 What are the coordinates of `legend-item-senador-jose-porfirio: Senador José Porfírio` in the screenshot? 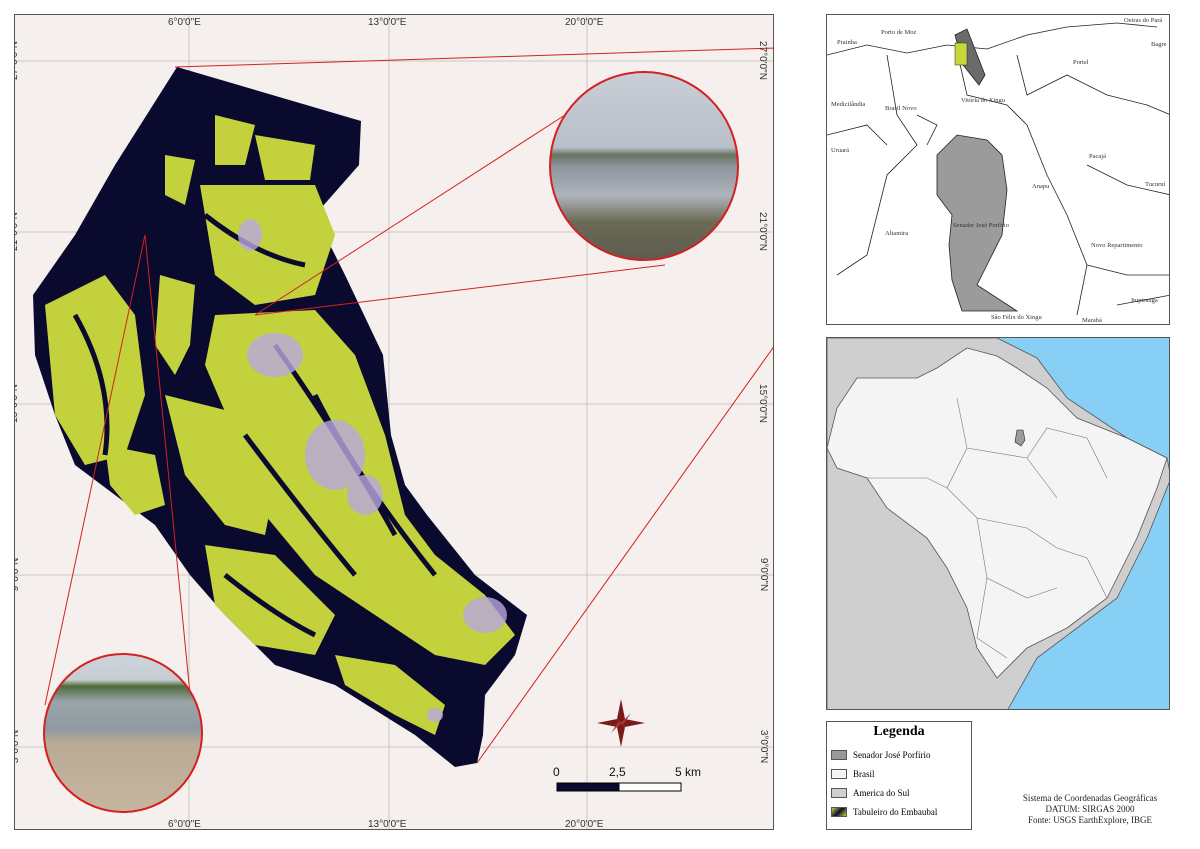 It's located at (881, 755).